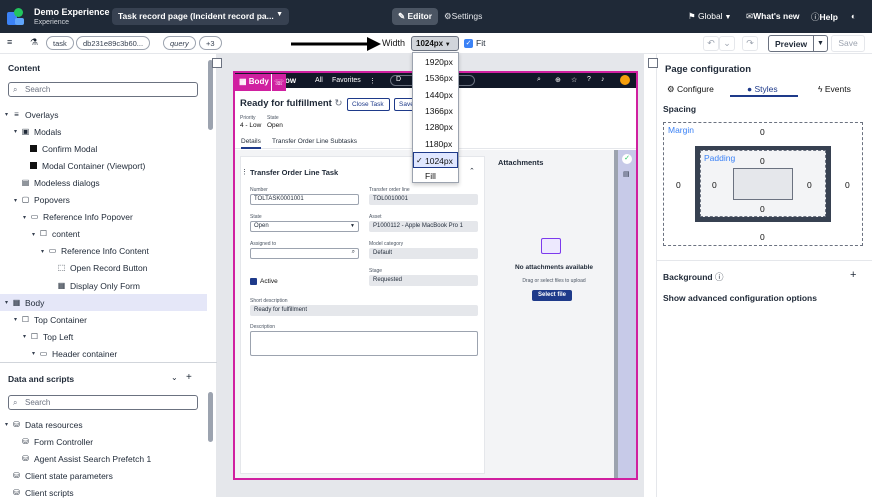 The width and height of the screenshot is (872, 501). Describe the element at coordinates (625, 80) in the screenshot. I see `avatar` at that location.